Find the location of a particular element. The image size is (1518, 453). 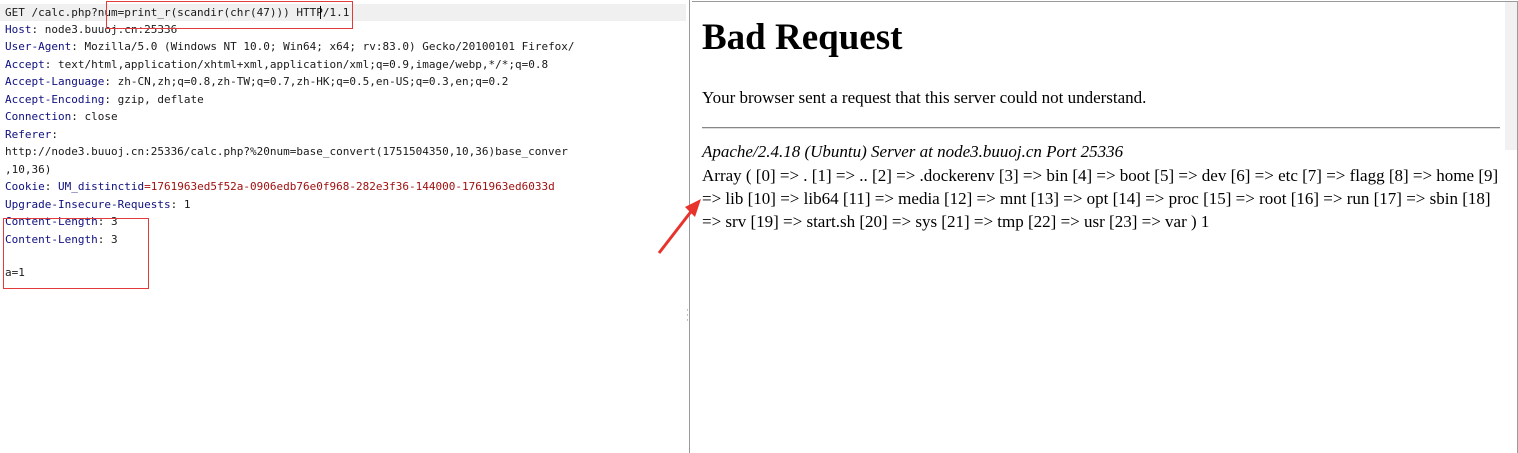

request-body: a=1 is located at coordinates (15, 272).